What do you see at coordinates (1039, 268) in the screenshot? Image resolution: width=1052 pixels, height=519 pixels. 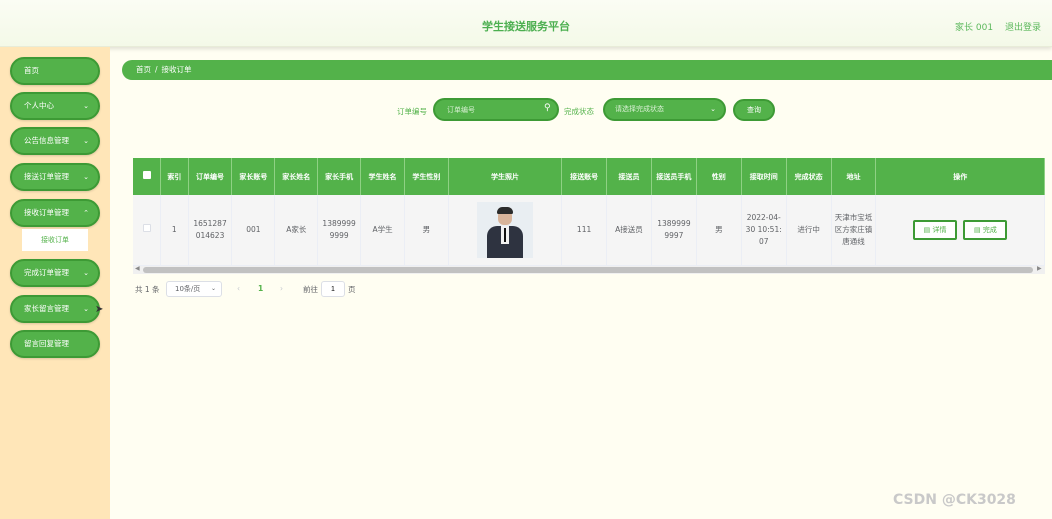 I see `scroll-right-icon: ▶` at bounding box center [1039, 268].